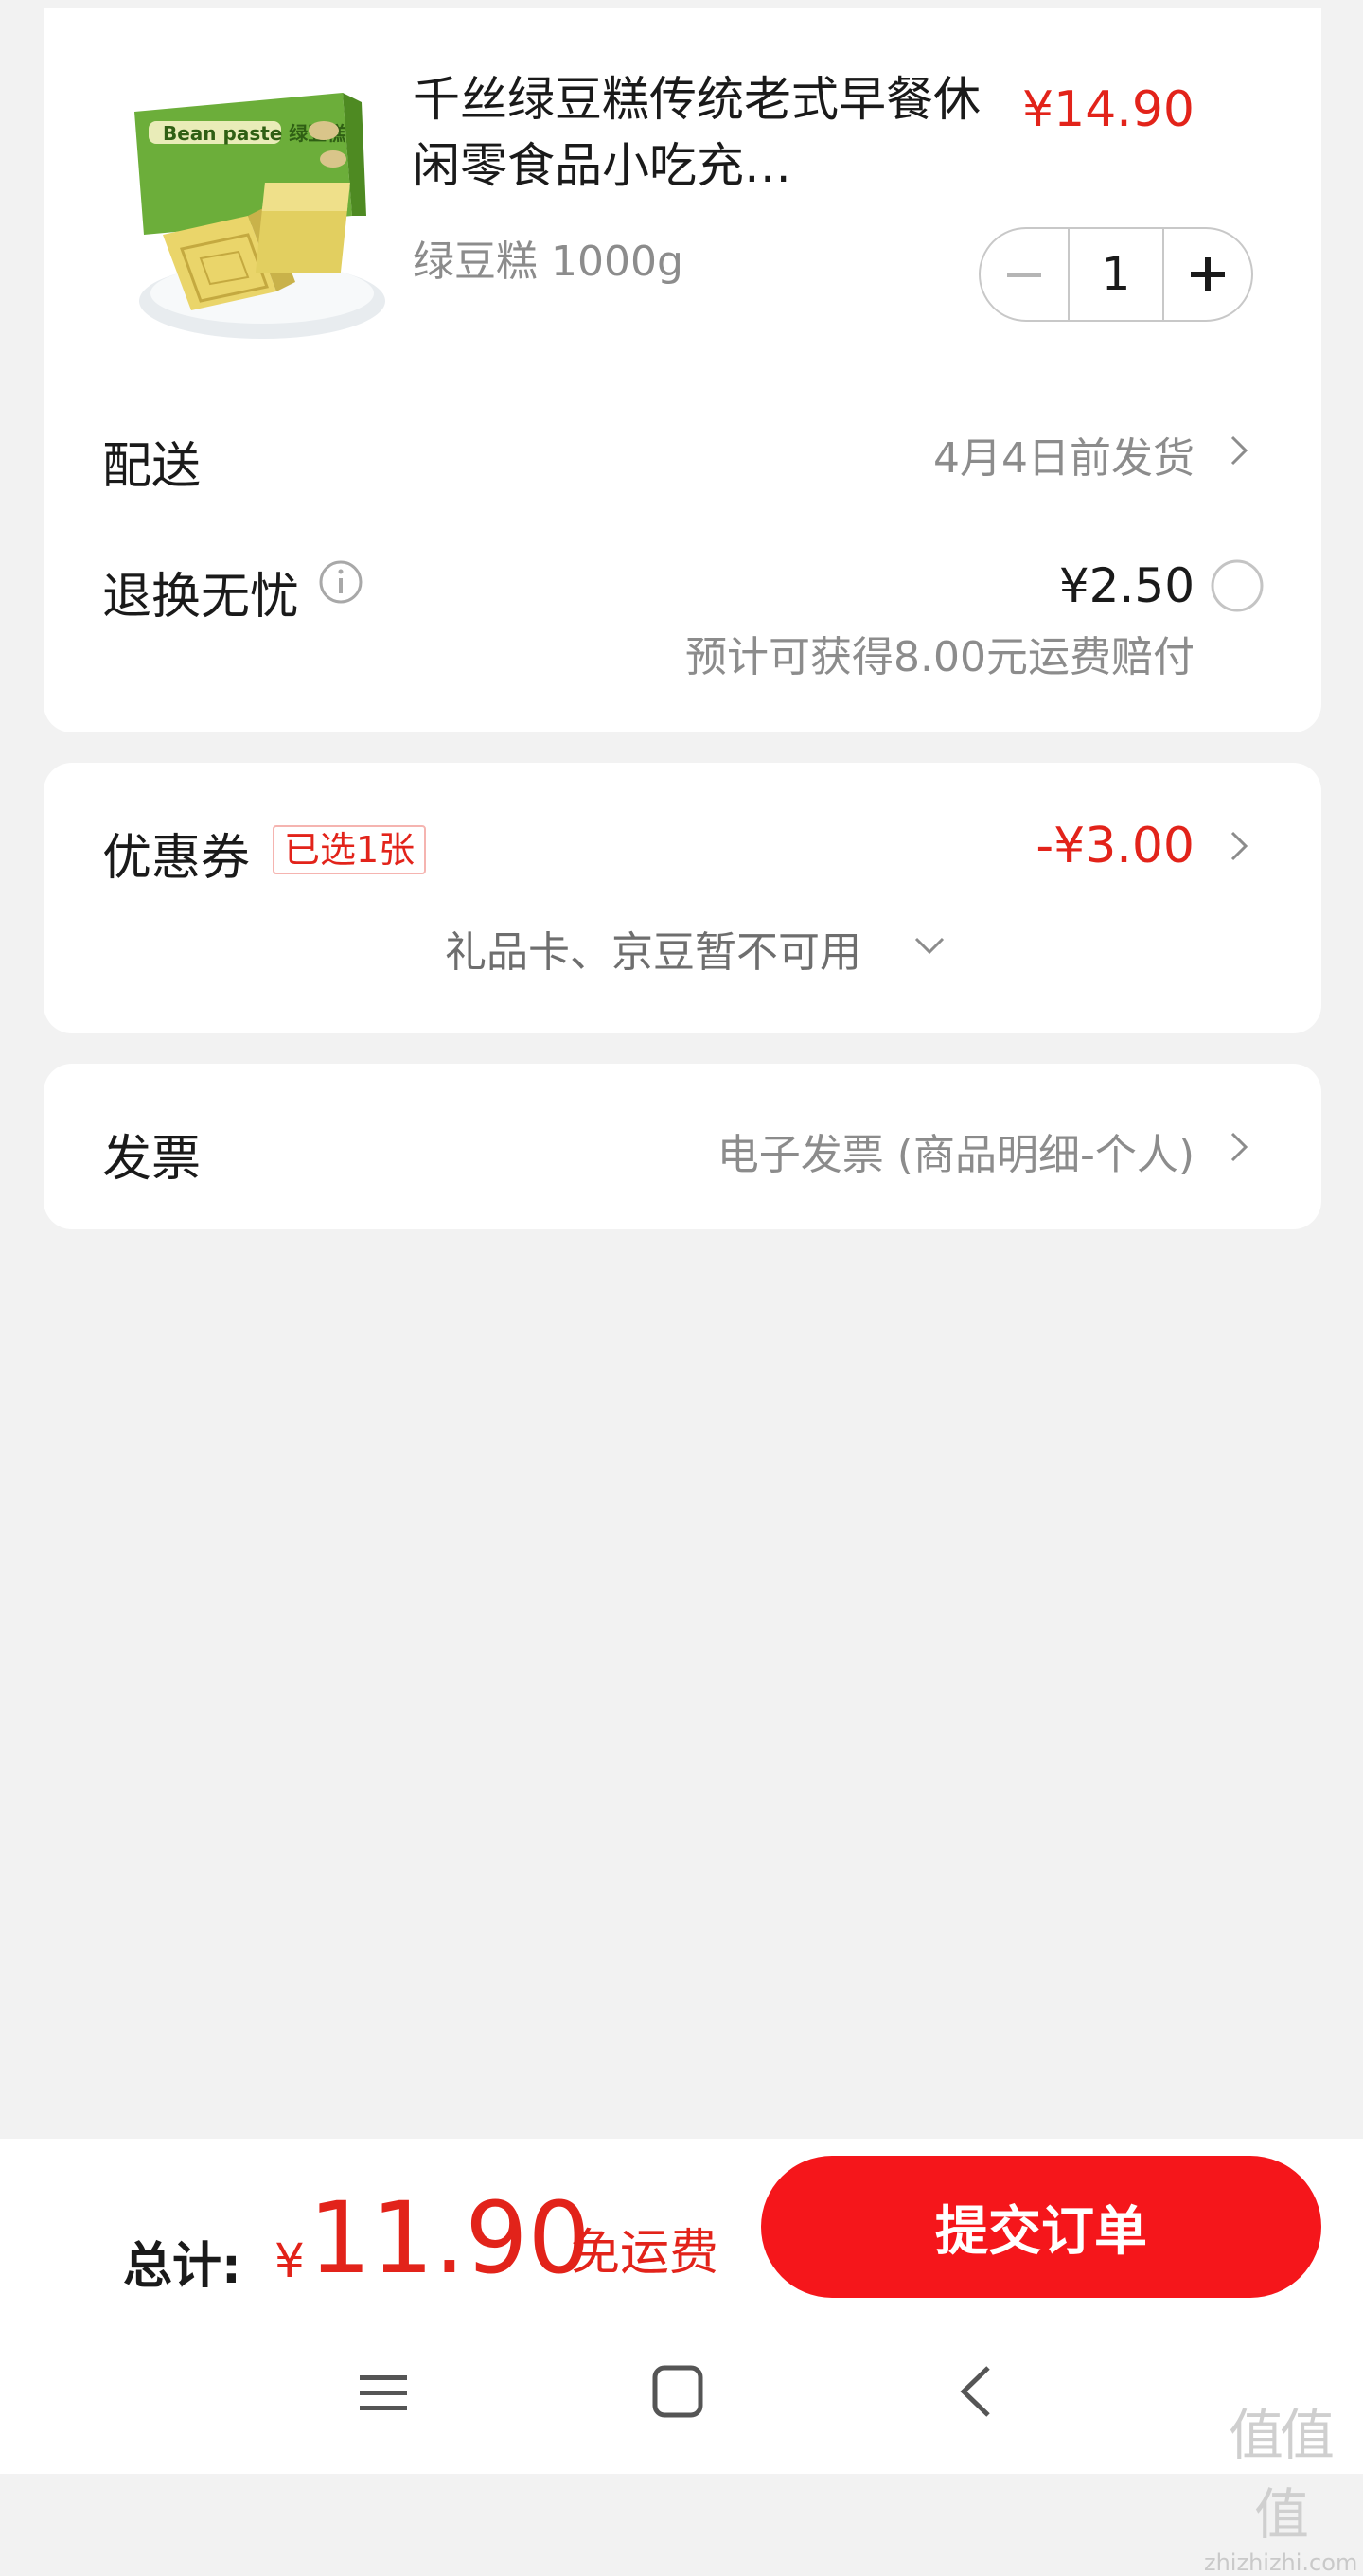  Describe the element at coordinates (956, 1155) in the screenshot. I see `invoice-value: 电子发票 (商品明细-个人)` at that location.